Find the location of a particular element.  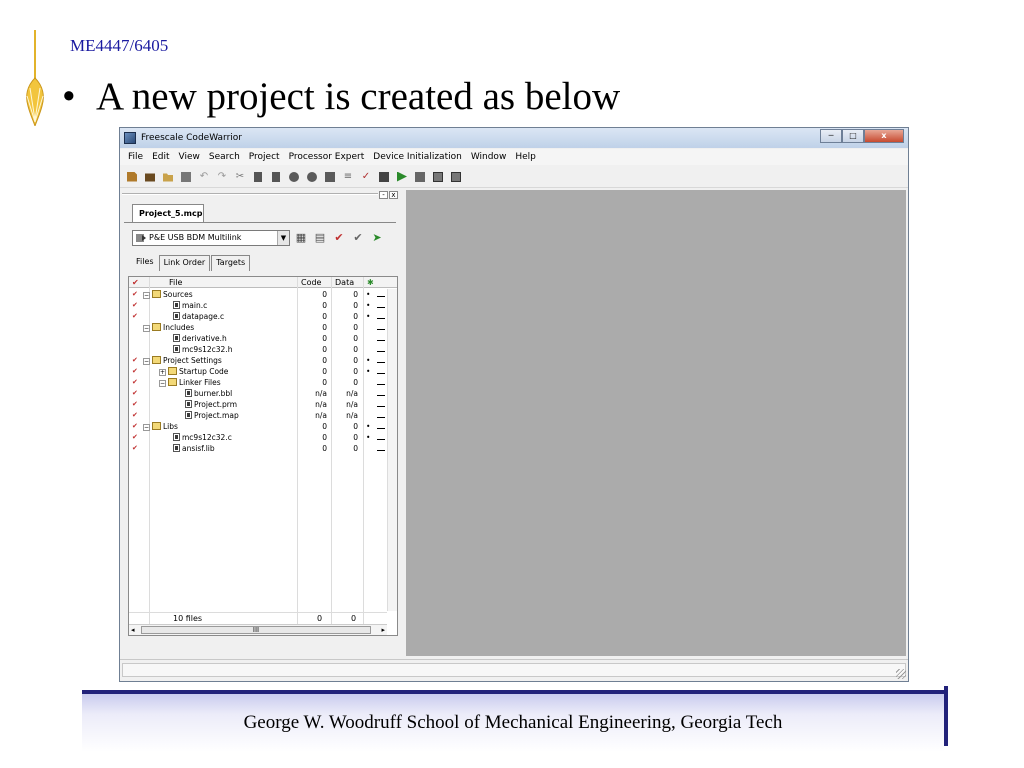

menu-file: File is located at coordinates (135, 157).